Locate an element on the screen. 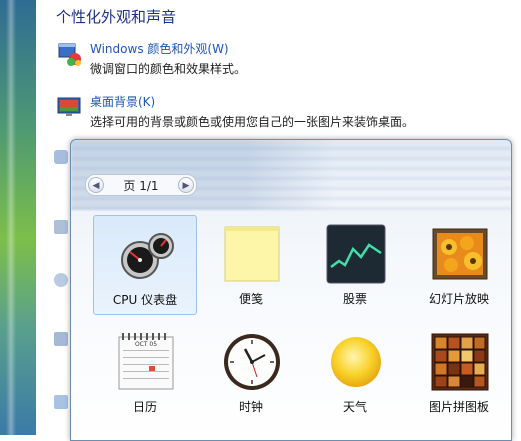  gadget-name: CPU 仪表盘 is located at coordinates (145, 300).